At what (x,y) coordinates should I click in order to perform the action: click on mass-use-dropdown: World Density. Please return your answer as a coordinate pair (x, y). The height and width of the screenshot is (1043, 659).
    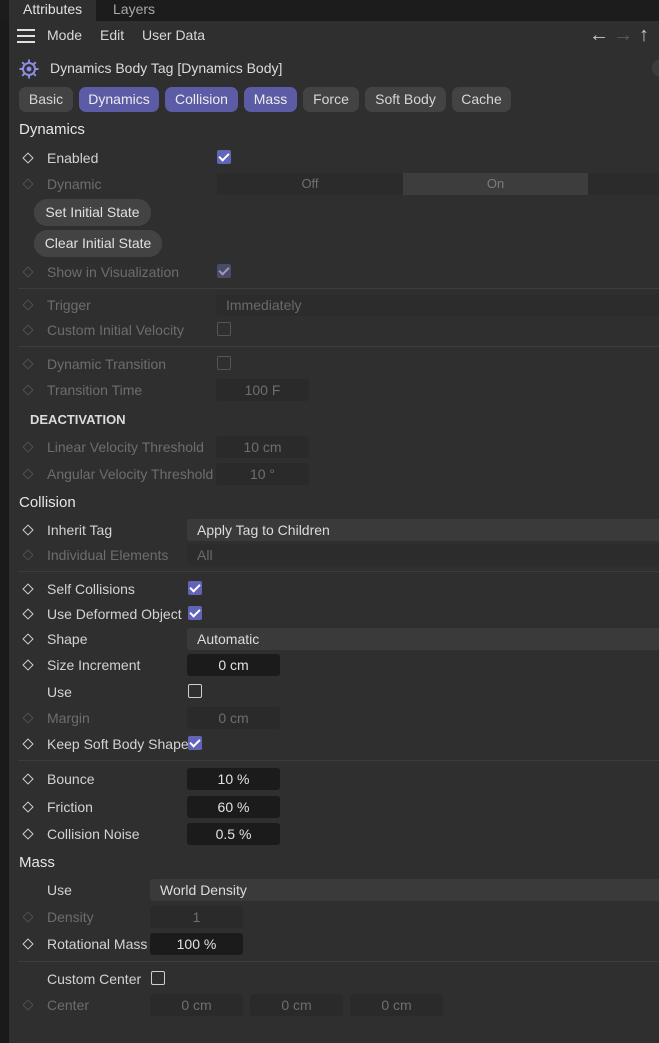
    Looking at the image, I should click on (404, 890).